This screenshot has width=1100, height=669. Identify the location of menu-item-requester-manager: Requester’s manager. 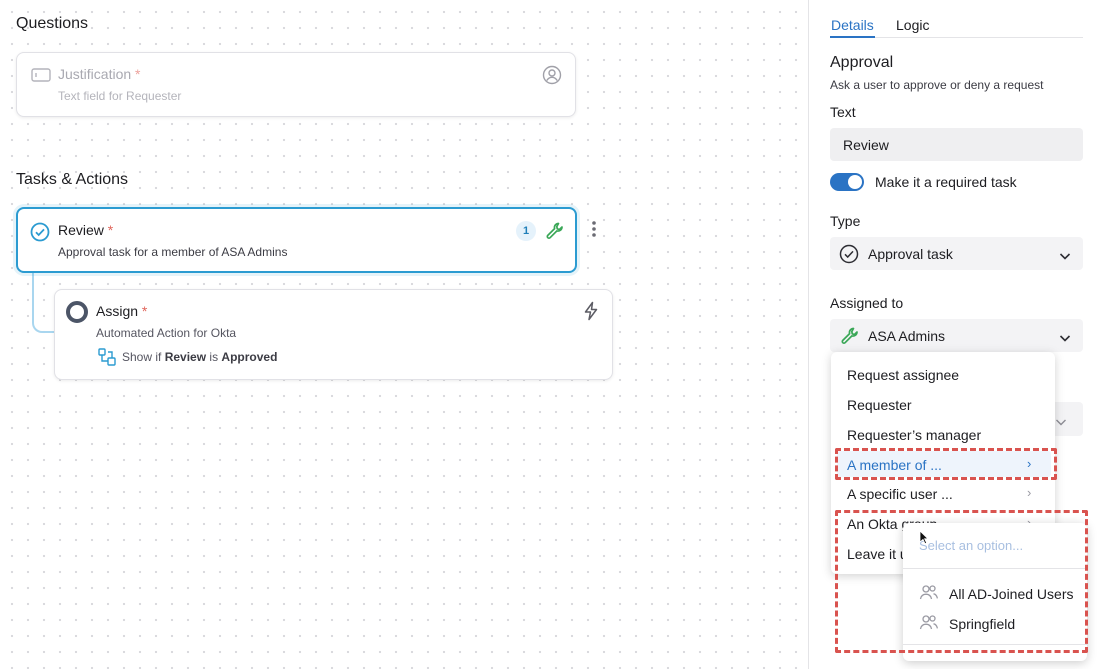
(914, 435).